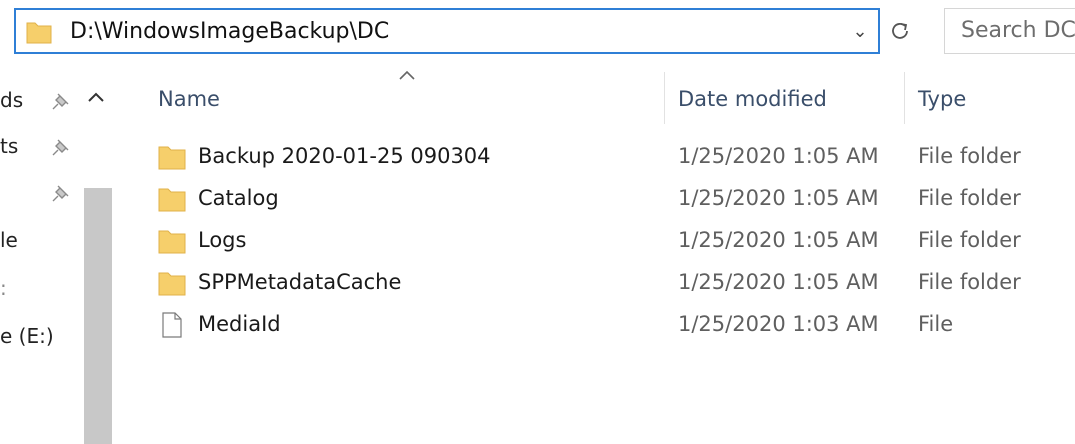 The image size is (1075, 444). Describe the element at coordinates (189, 99) in the screenshot. I see `column-header-name: Name` at that location.